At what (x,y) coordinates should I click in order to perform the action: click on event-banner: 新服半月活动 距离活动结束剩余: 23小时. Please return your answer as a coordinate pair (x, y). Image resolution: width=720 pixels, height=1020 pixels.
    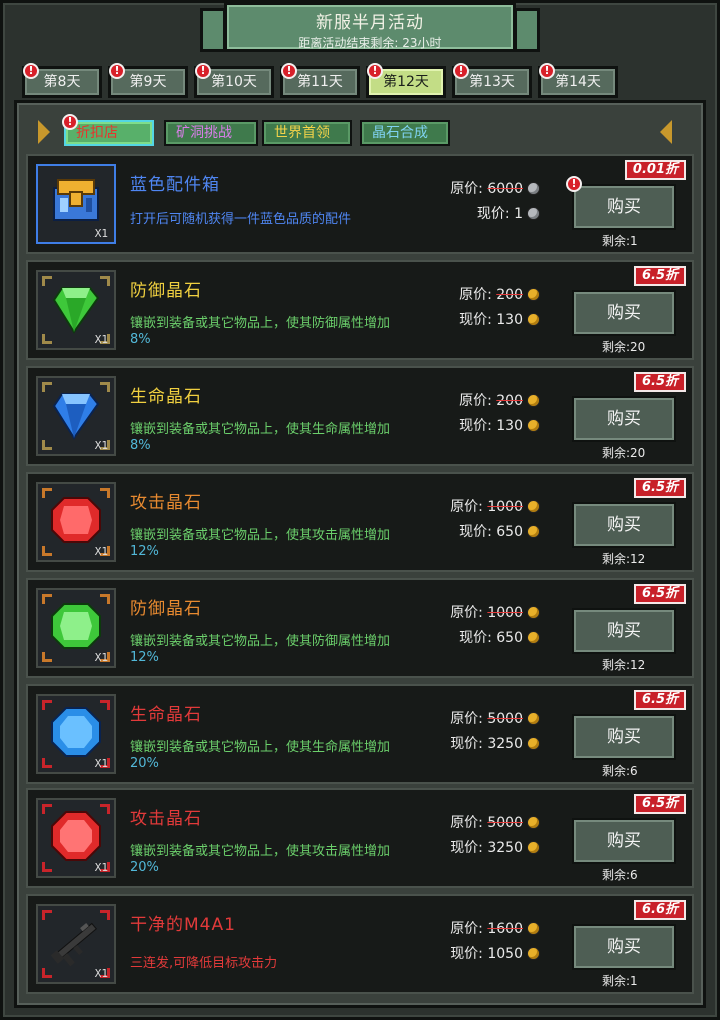
    Looking at the image, I should click on (370, 27).